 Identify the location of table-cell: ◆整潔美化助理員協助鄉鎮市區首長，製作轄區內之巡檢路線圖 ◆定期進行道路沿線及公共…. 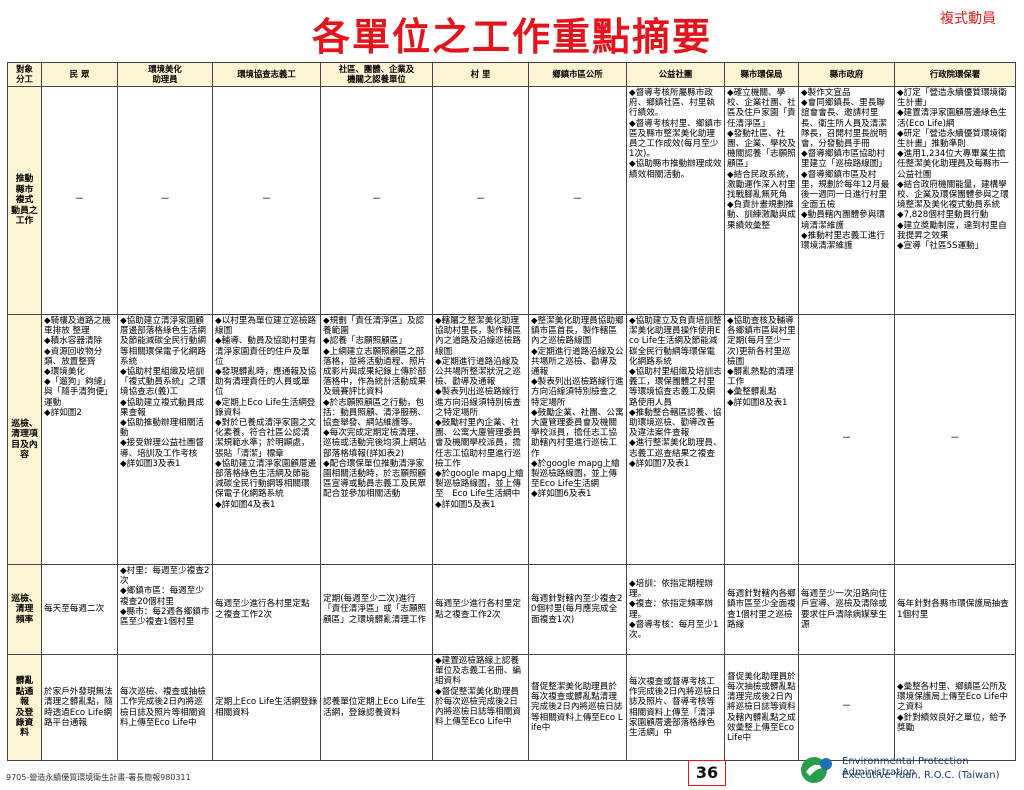
(577, 439).